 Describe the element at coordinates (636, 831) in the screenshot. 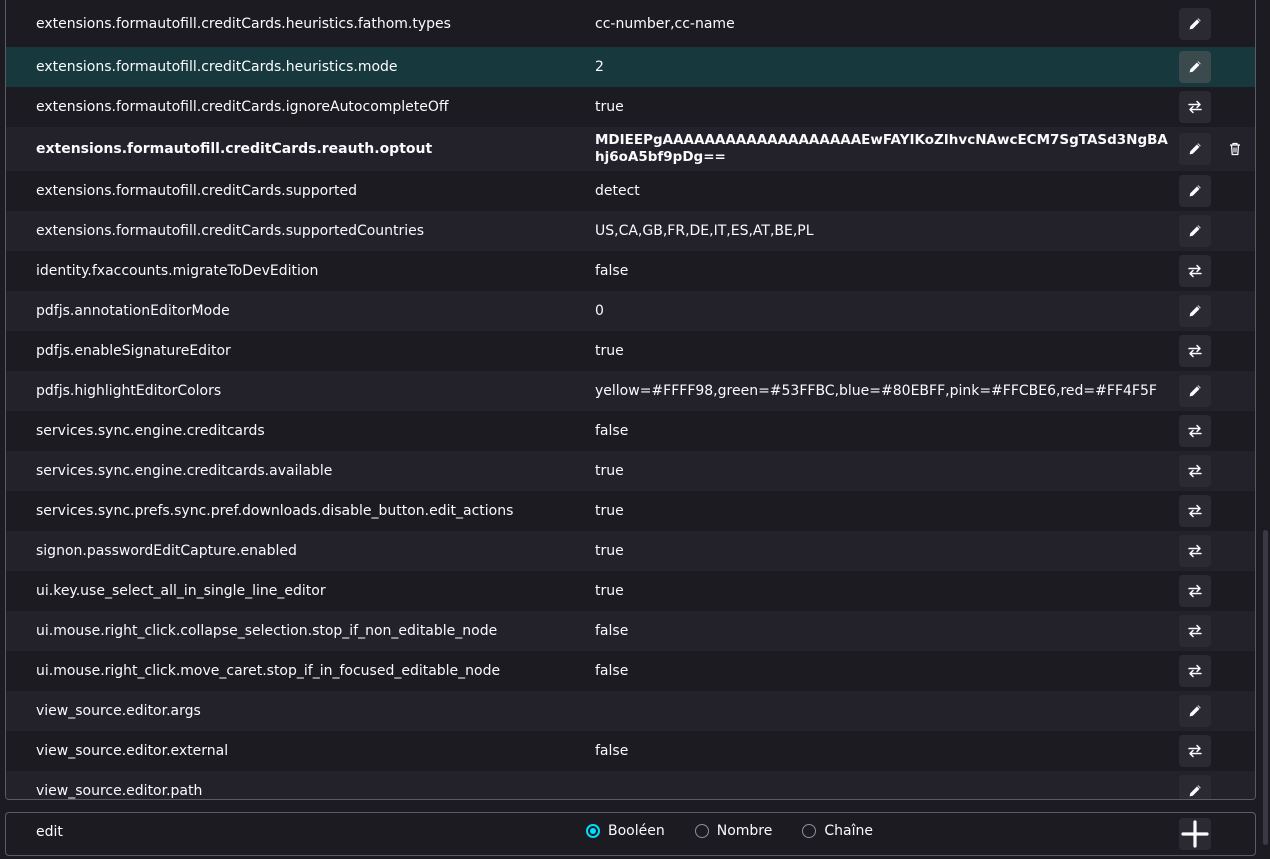

I see `type-label-boolean: Booléen` at that location.